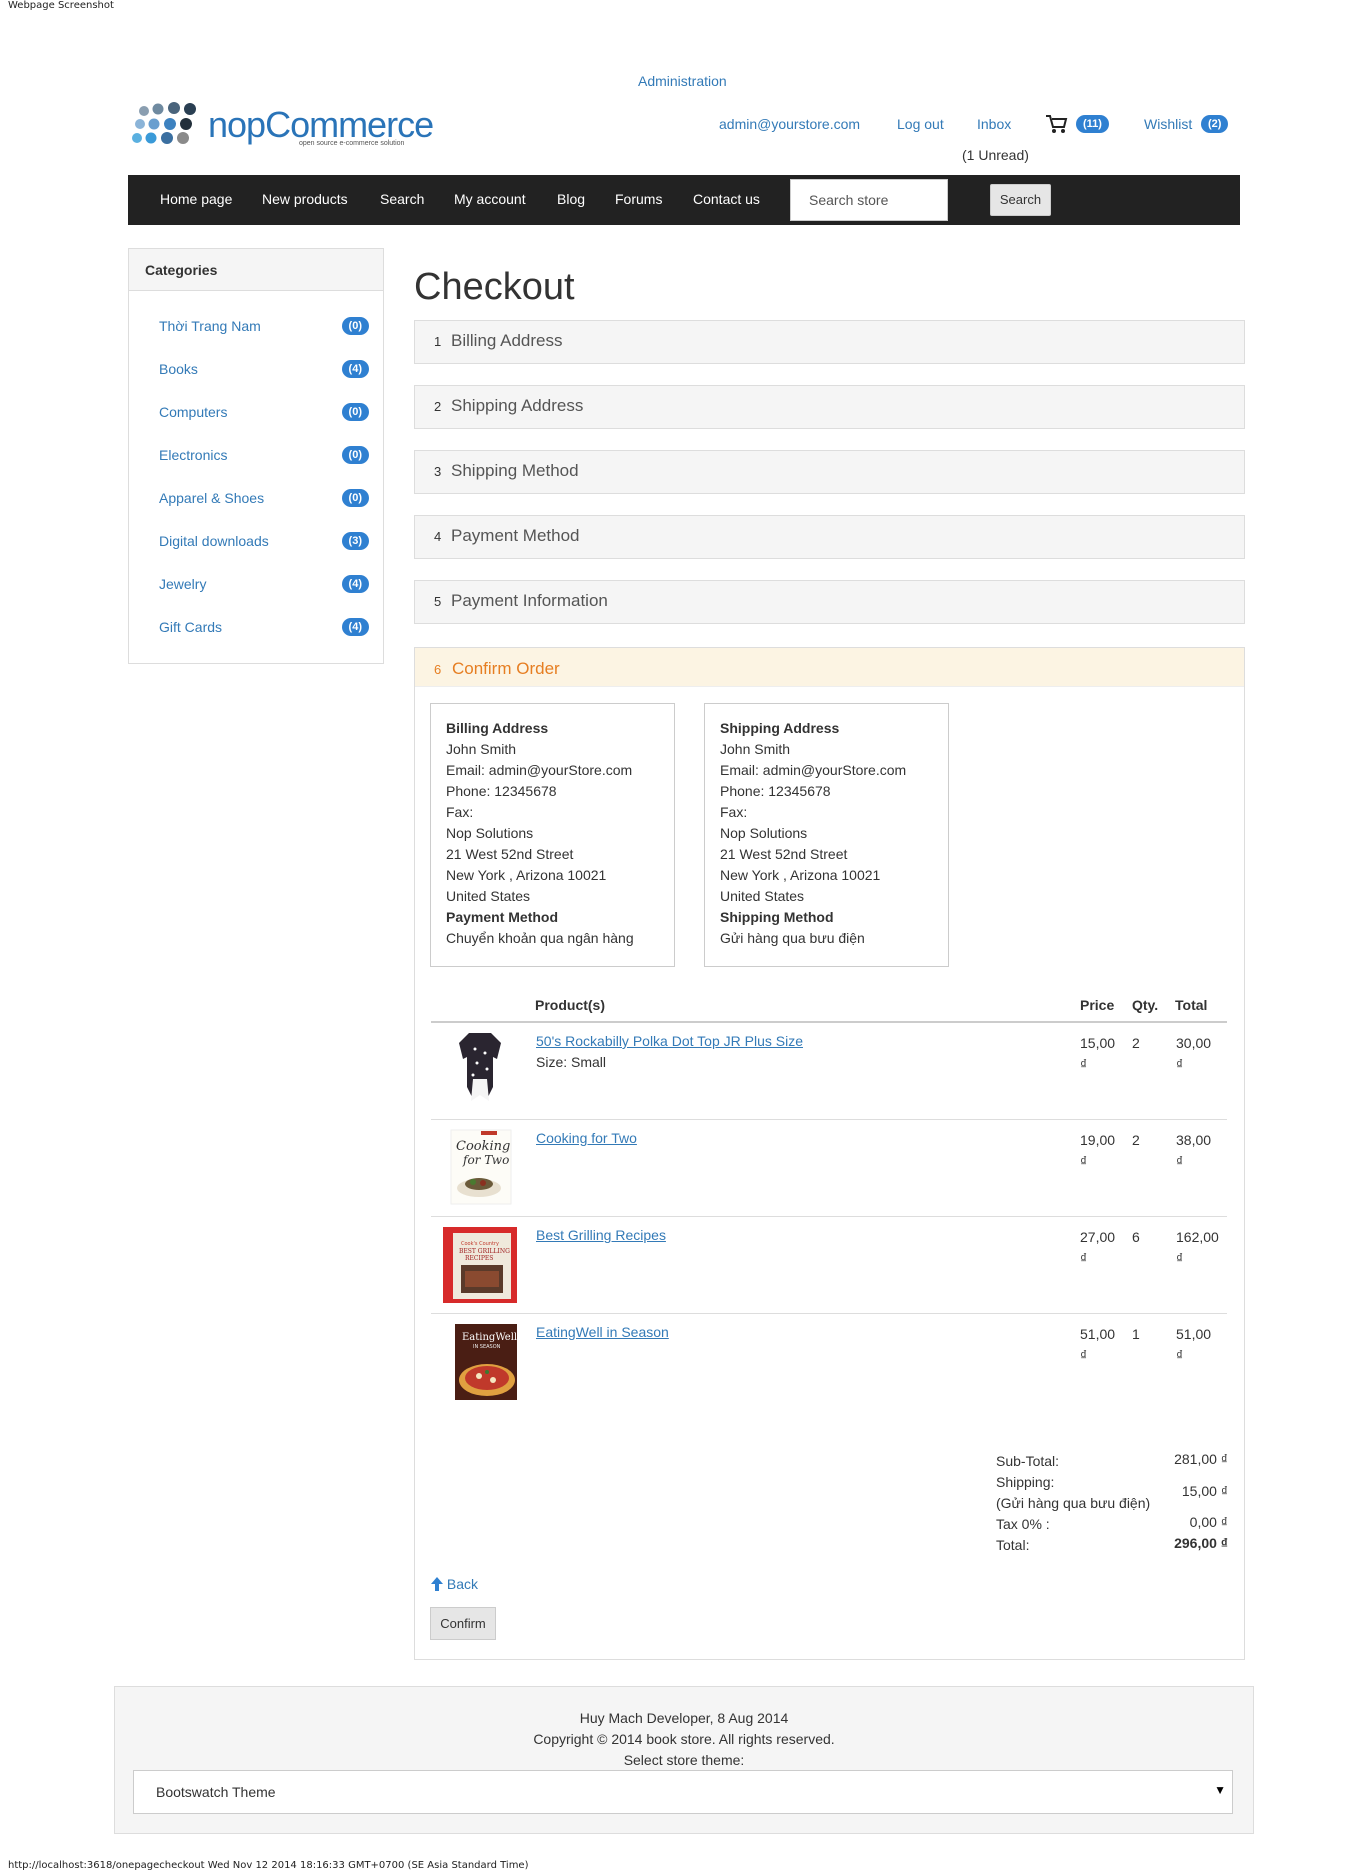  I want to click on category-label: Gift Cards, so click(190, 627).